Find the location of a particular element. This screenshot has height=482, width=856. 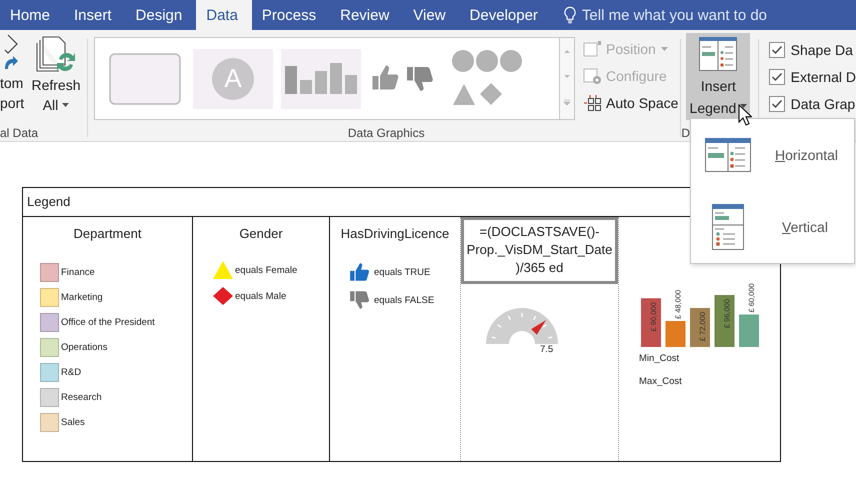

column-heading: Gender is located at coordinates (261, 233).